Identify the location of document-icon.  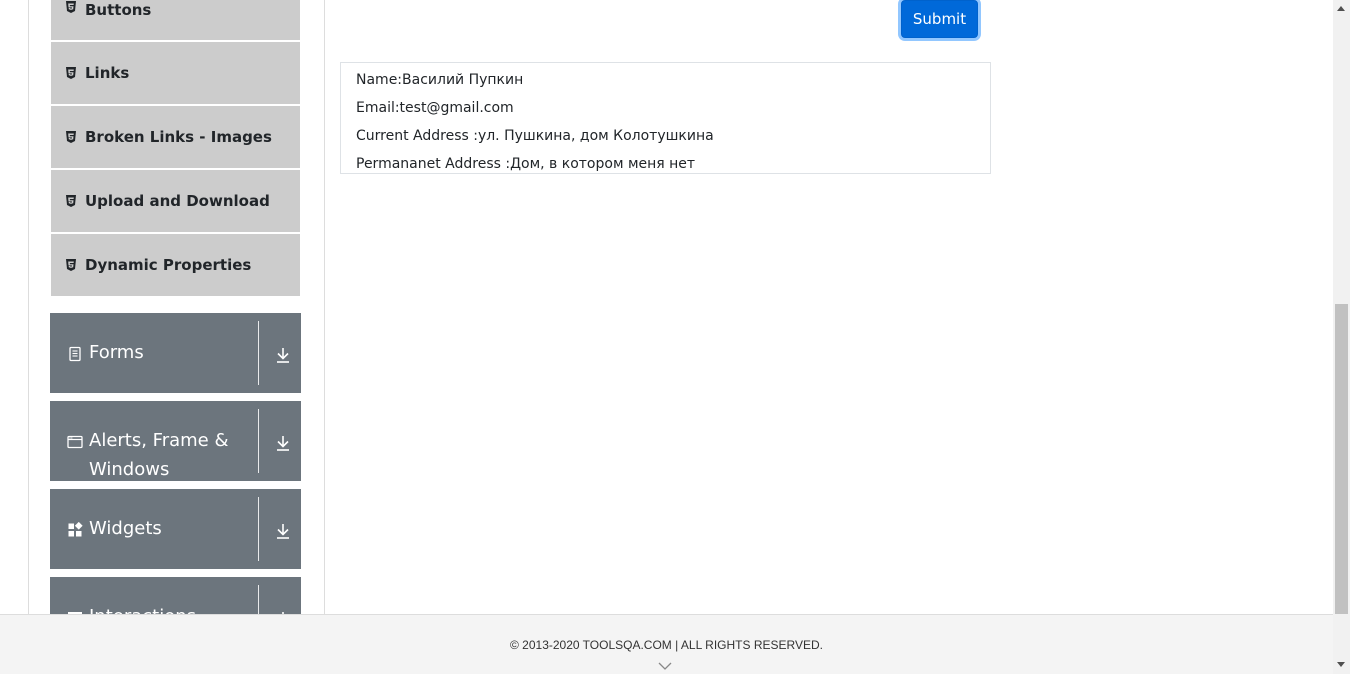
(75, 354).